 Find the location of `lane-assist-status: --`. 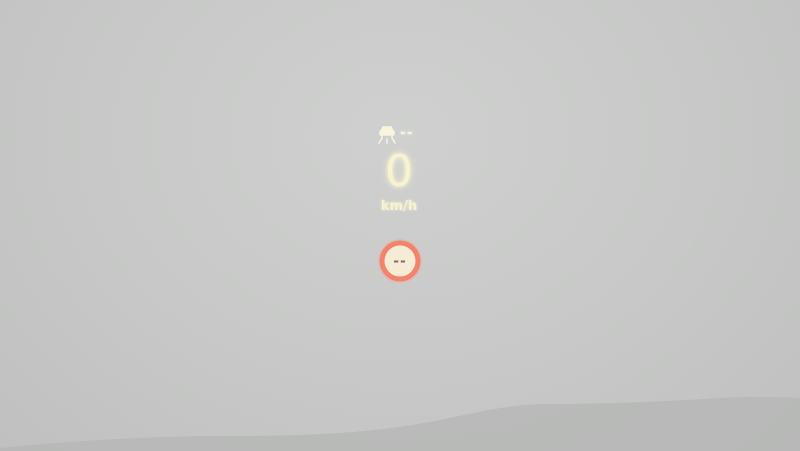

lane-assist-status: -- is located at coordinates (407, 133).